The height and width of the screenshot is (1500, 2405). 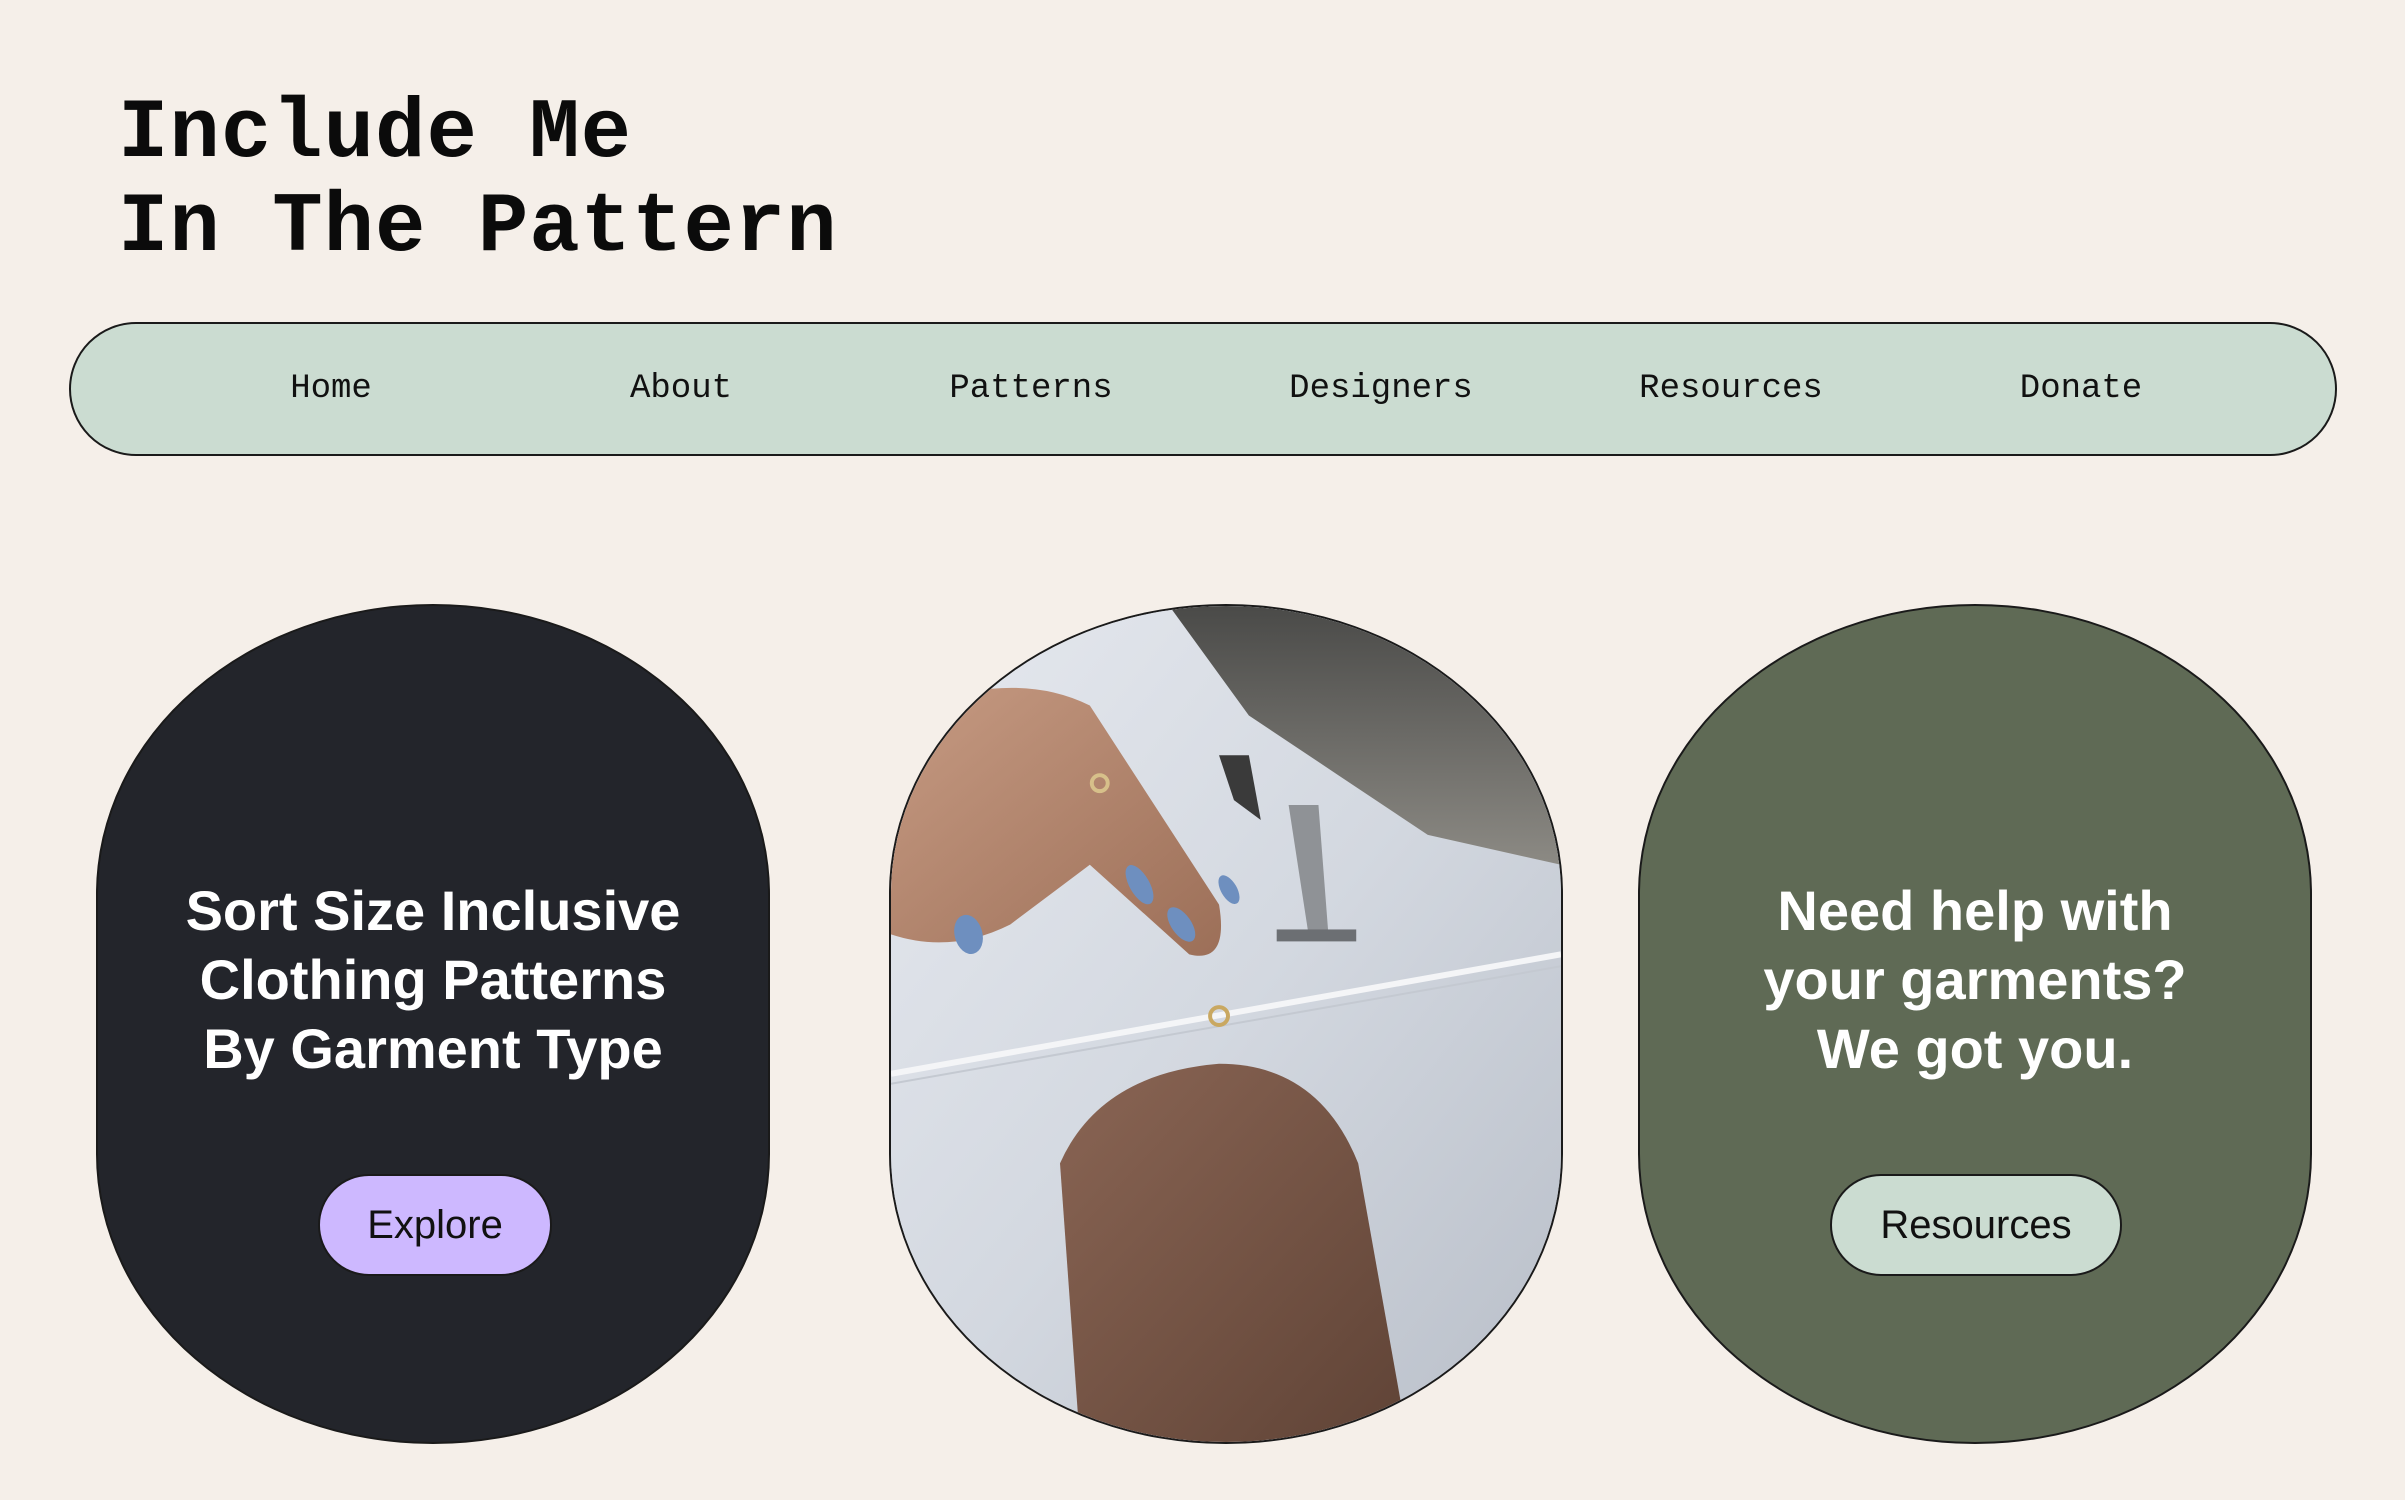 What do you see at coordinates (1030, 389) in the screenshot?
I see `nav-patterns: Patterns` at bounding box center [1030, 389].